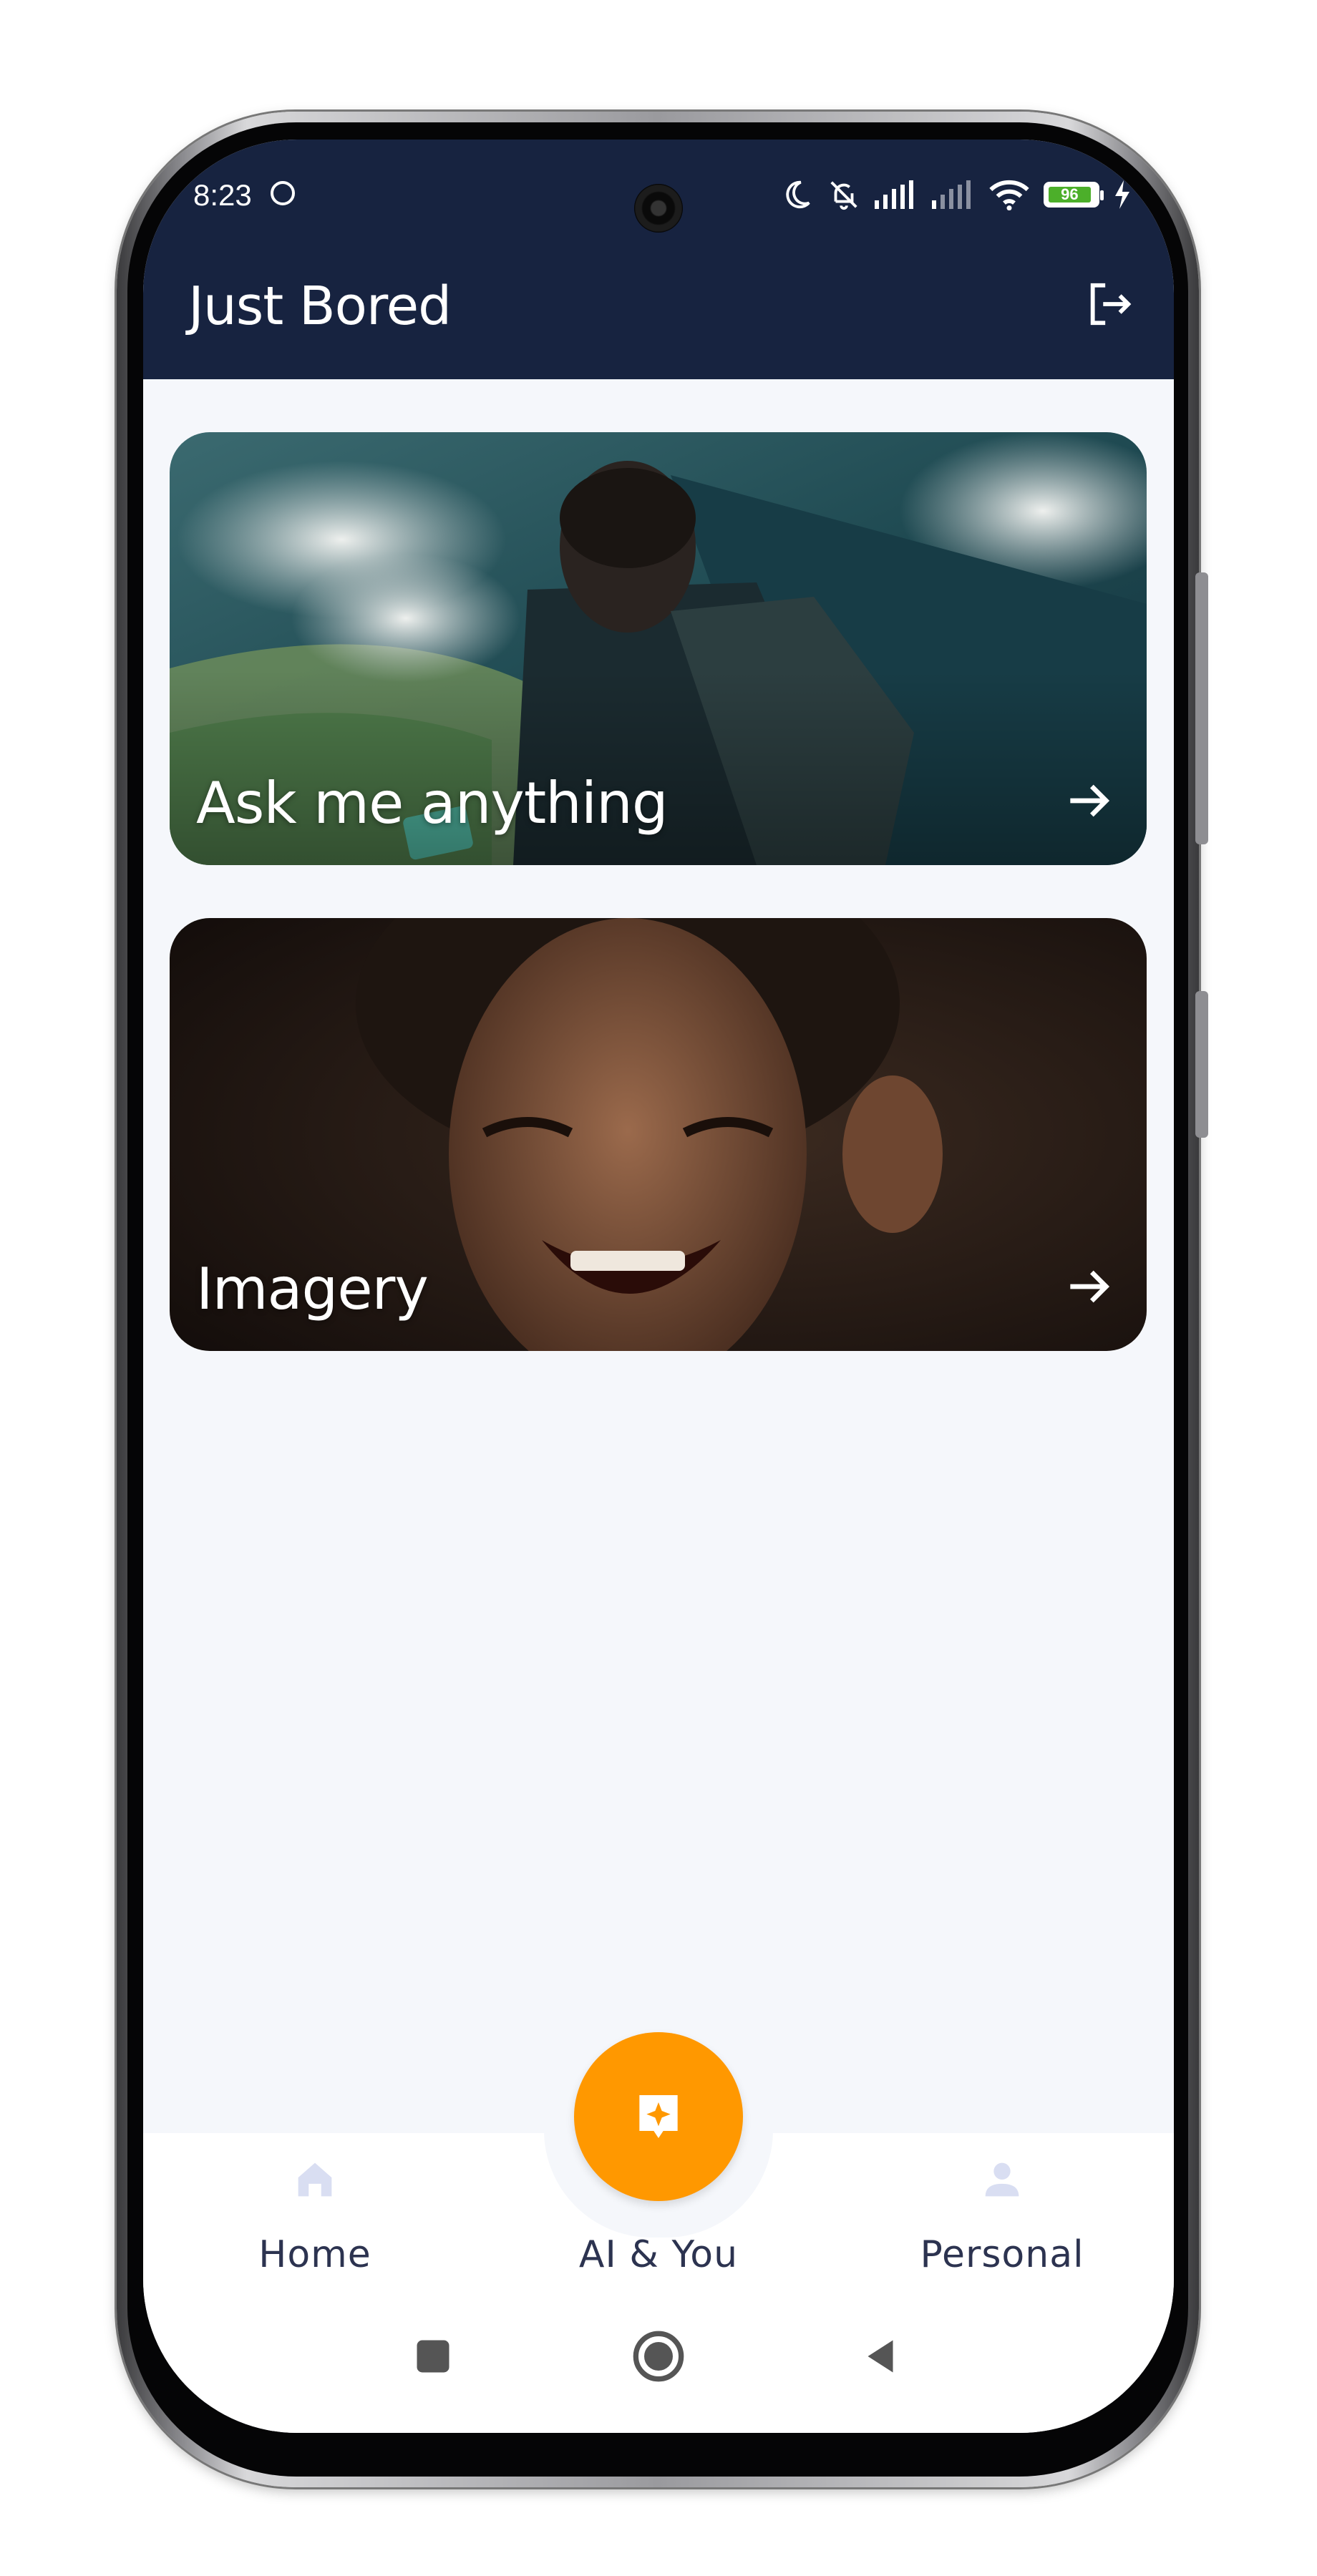 The width and height of the screenshot is (1317, 2576). I want to click on bell-off-icon, so click(843, 195).